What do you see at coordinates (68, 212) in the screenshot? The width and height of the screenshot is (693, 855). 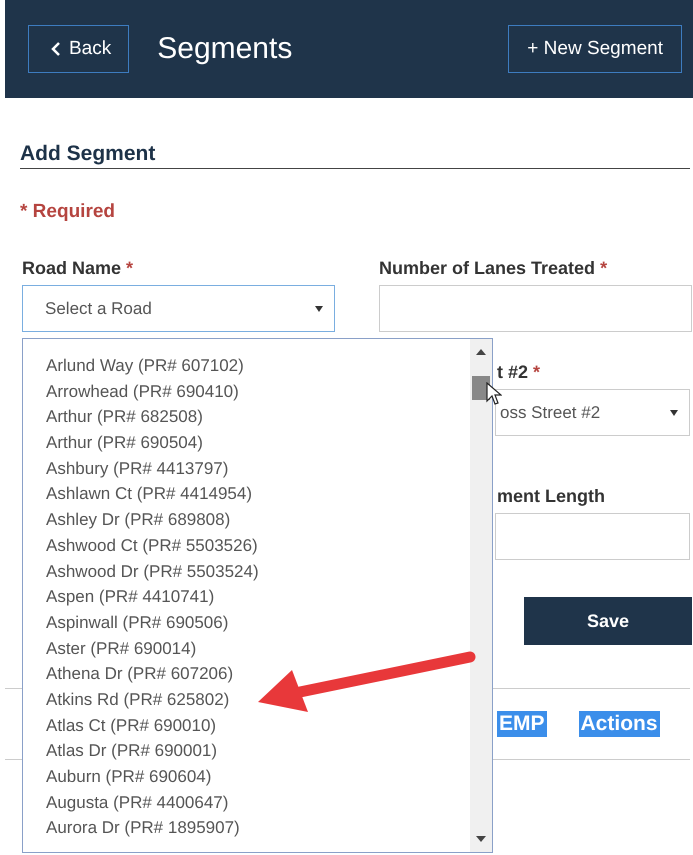 I see `required-note: * Required` at bounding box center [68, 212].